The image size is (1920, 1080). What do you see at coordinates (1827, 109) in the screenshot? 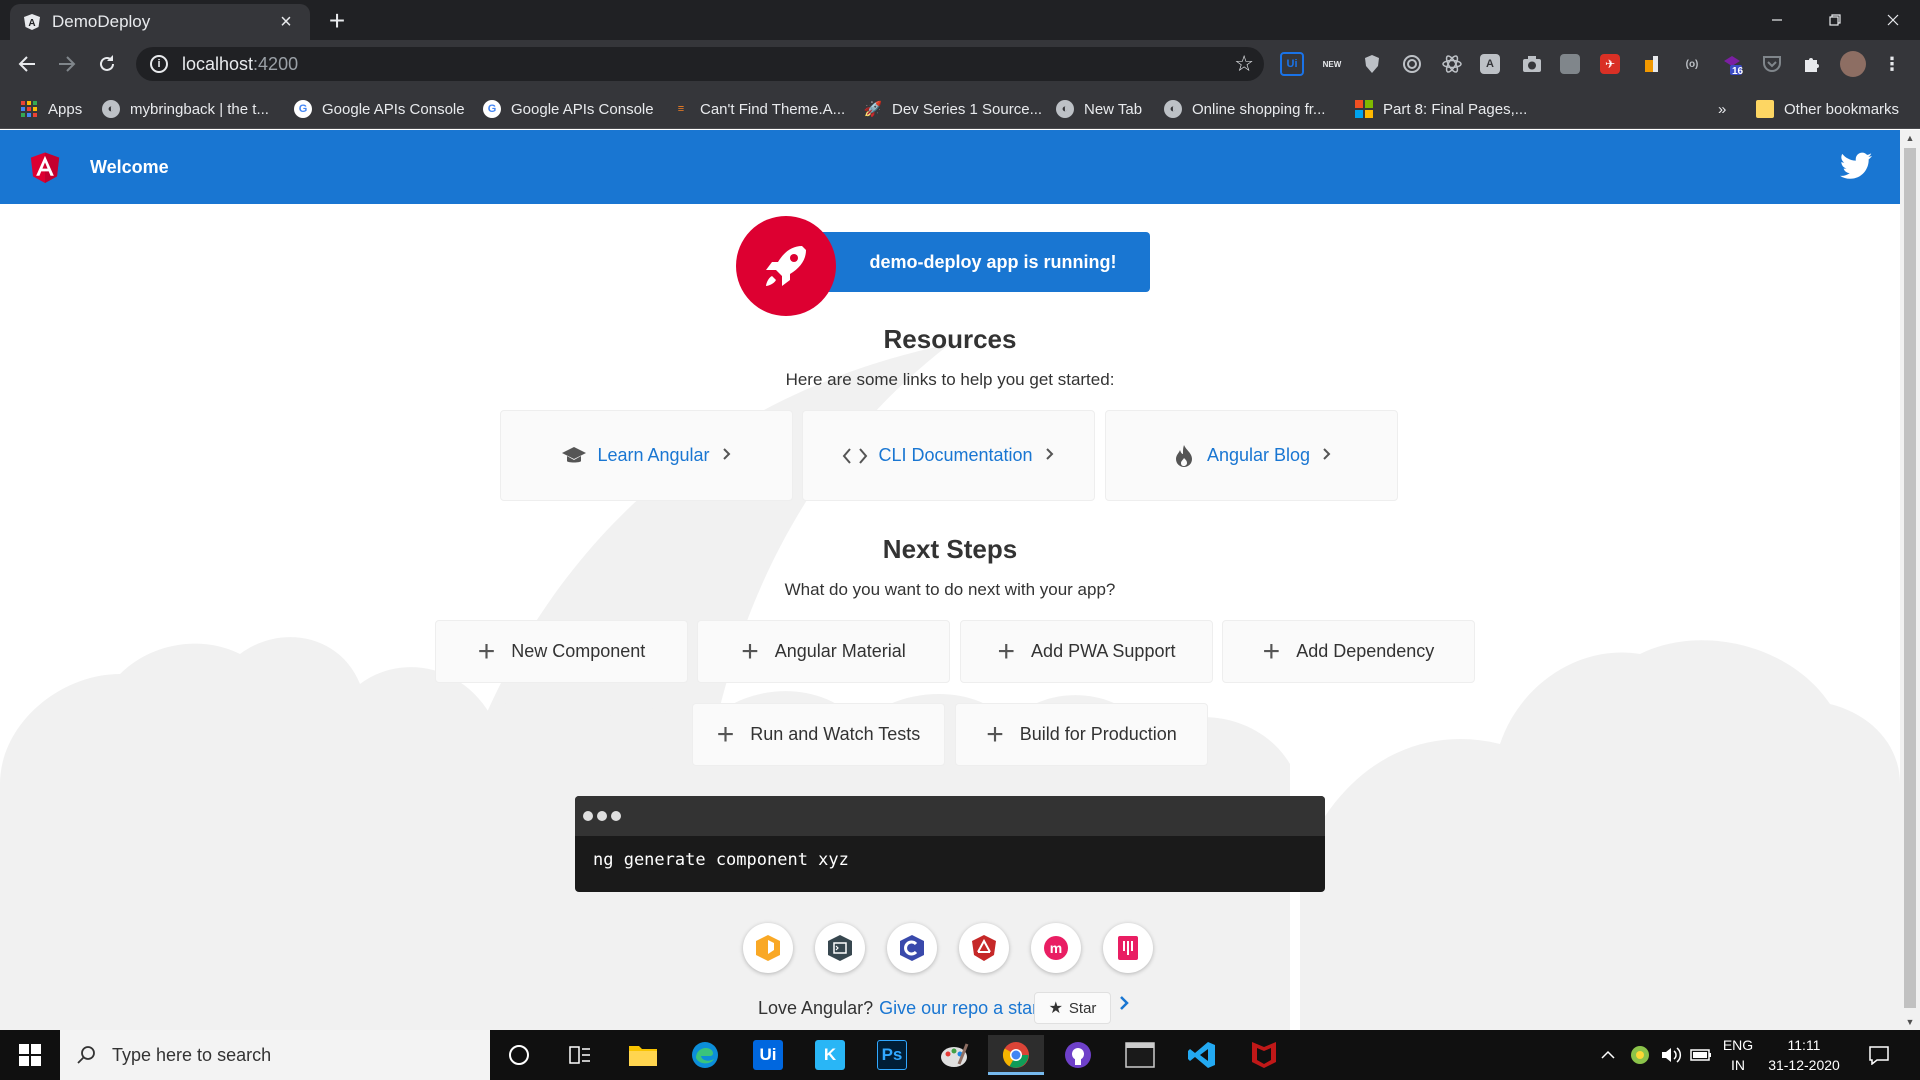
I see `other-bookmarks: Other bookmarks` at bounding box center [1827, 109].